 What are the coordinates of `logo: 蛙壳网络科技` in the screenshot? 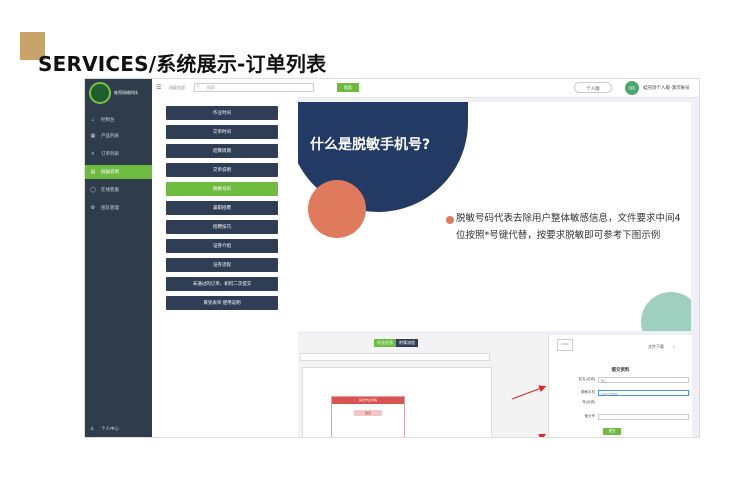 It's located at (118, 93).